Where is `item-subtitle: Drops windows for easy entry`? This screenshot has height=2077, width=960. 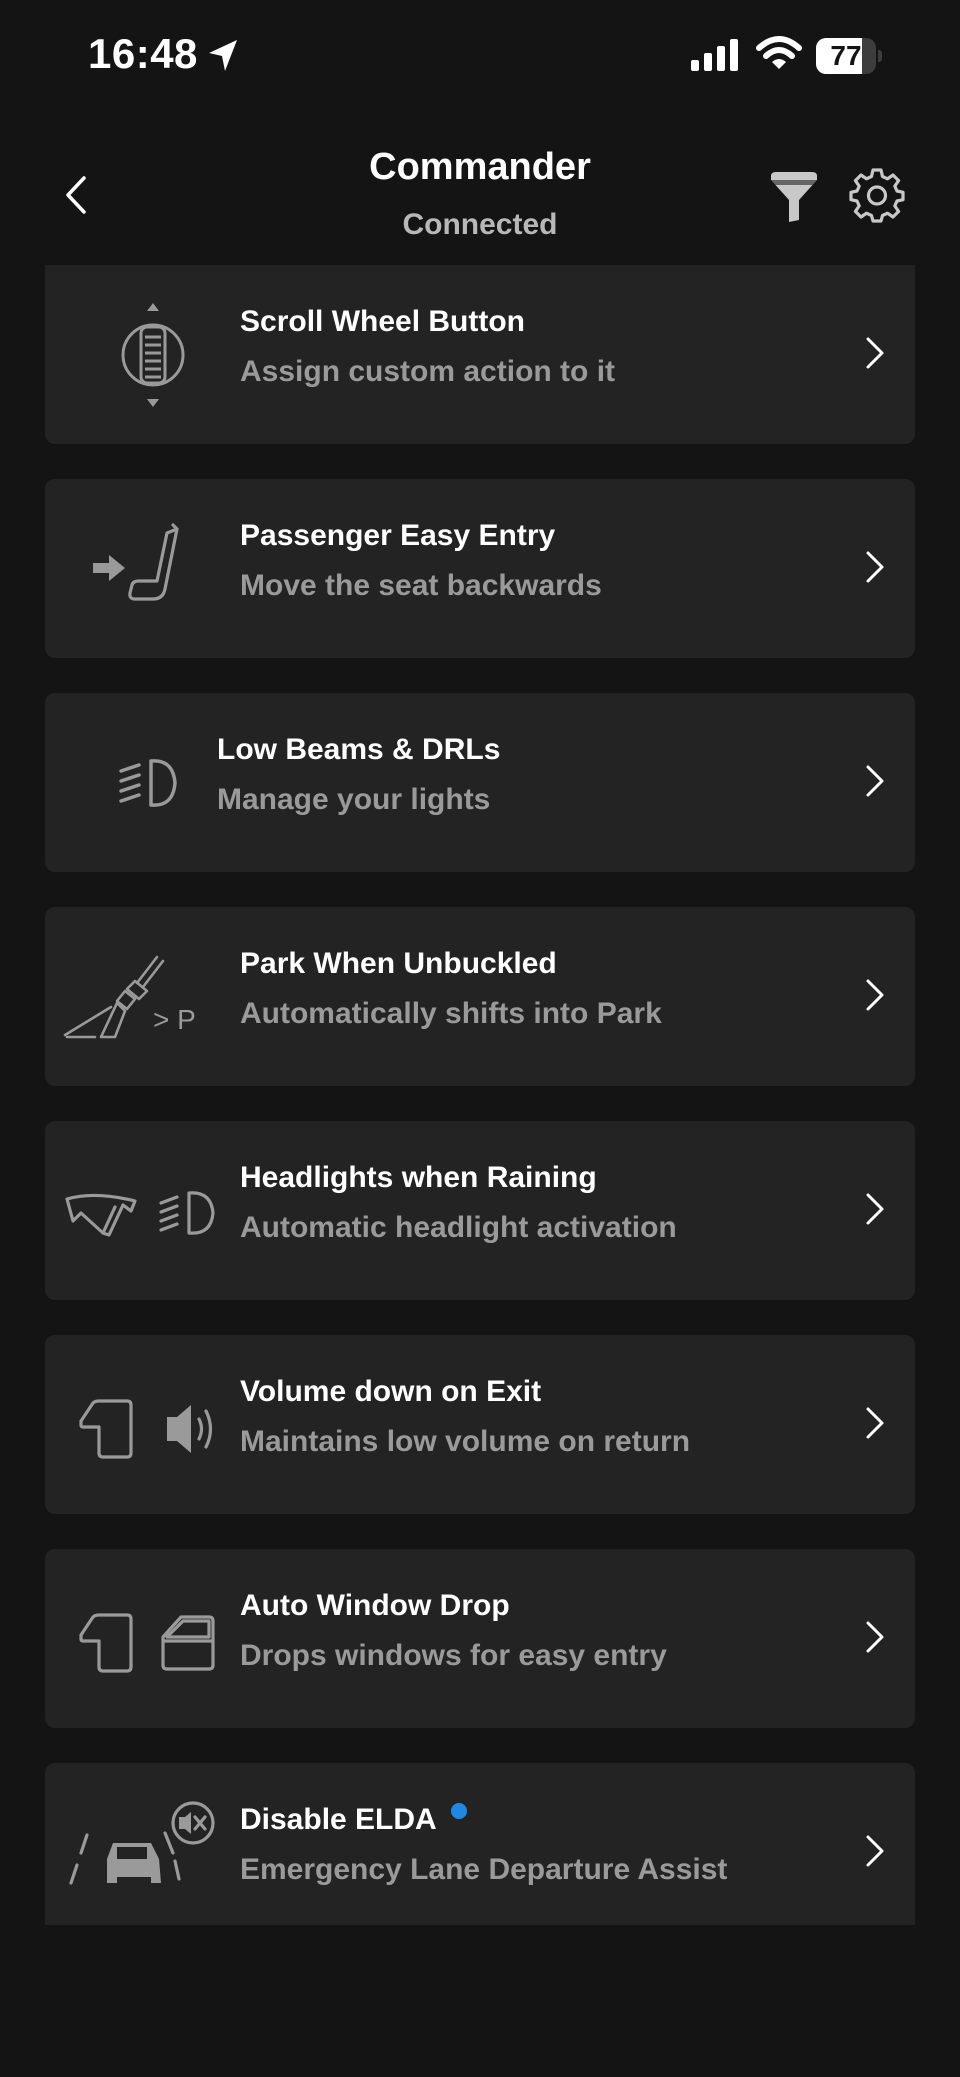 item-subtitle: Drops windows for easy entry is located at coordinates (453, 1655).